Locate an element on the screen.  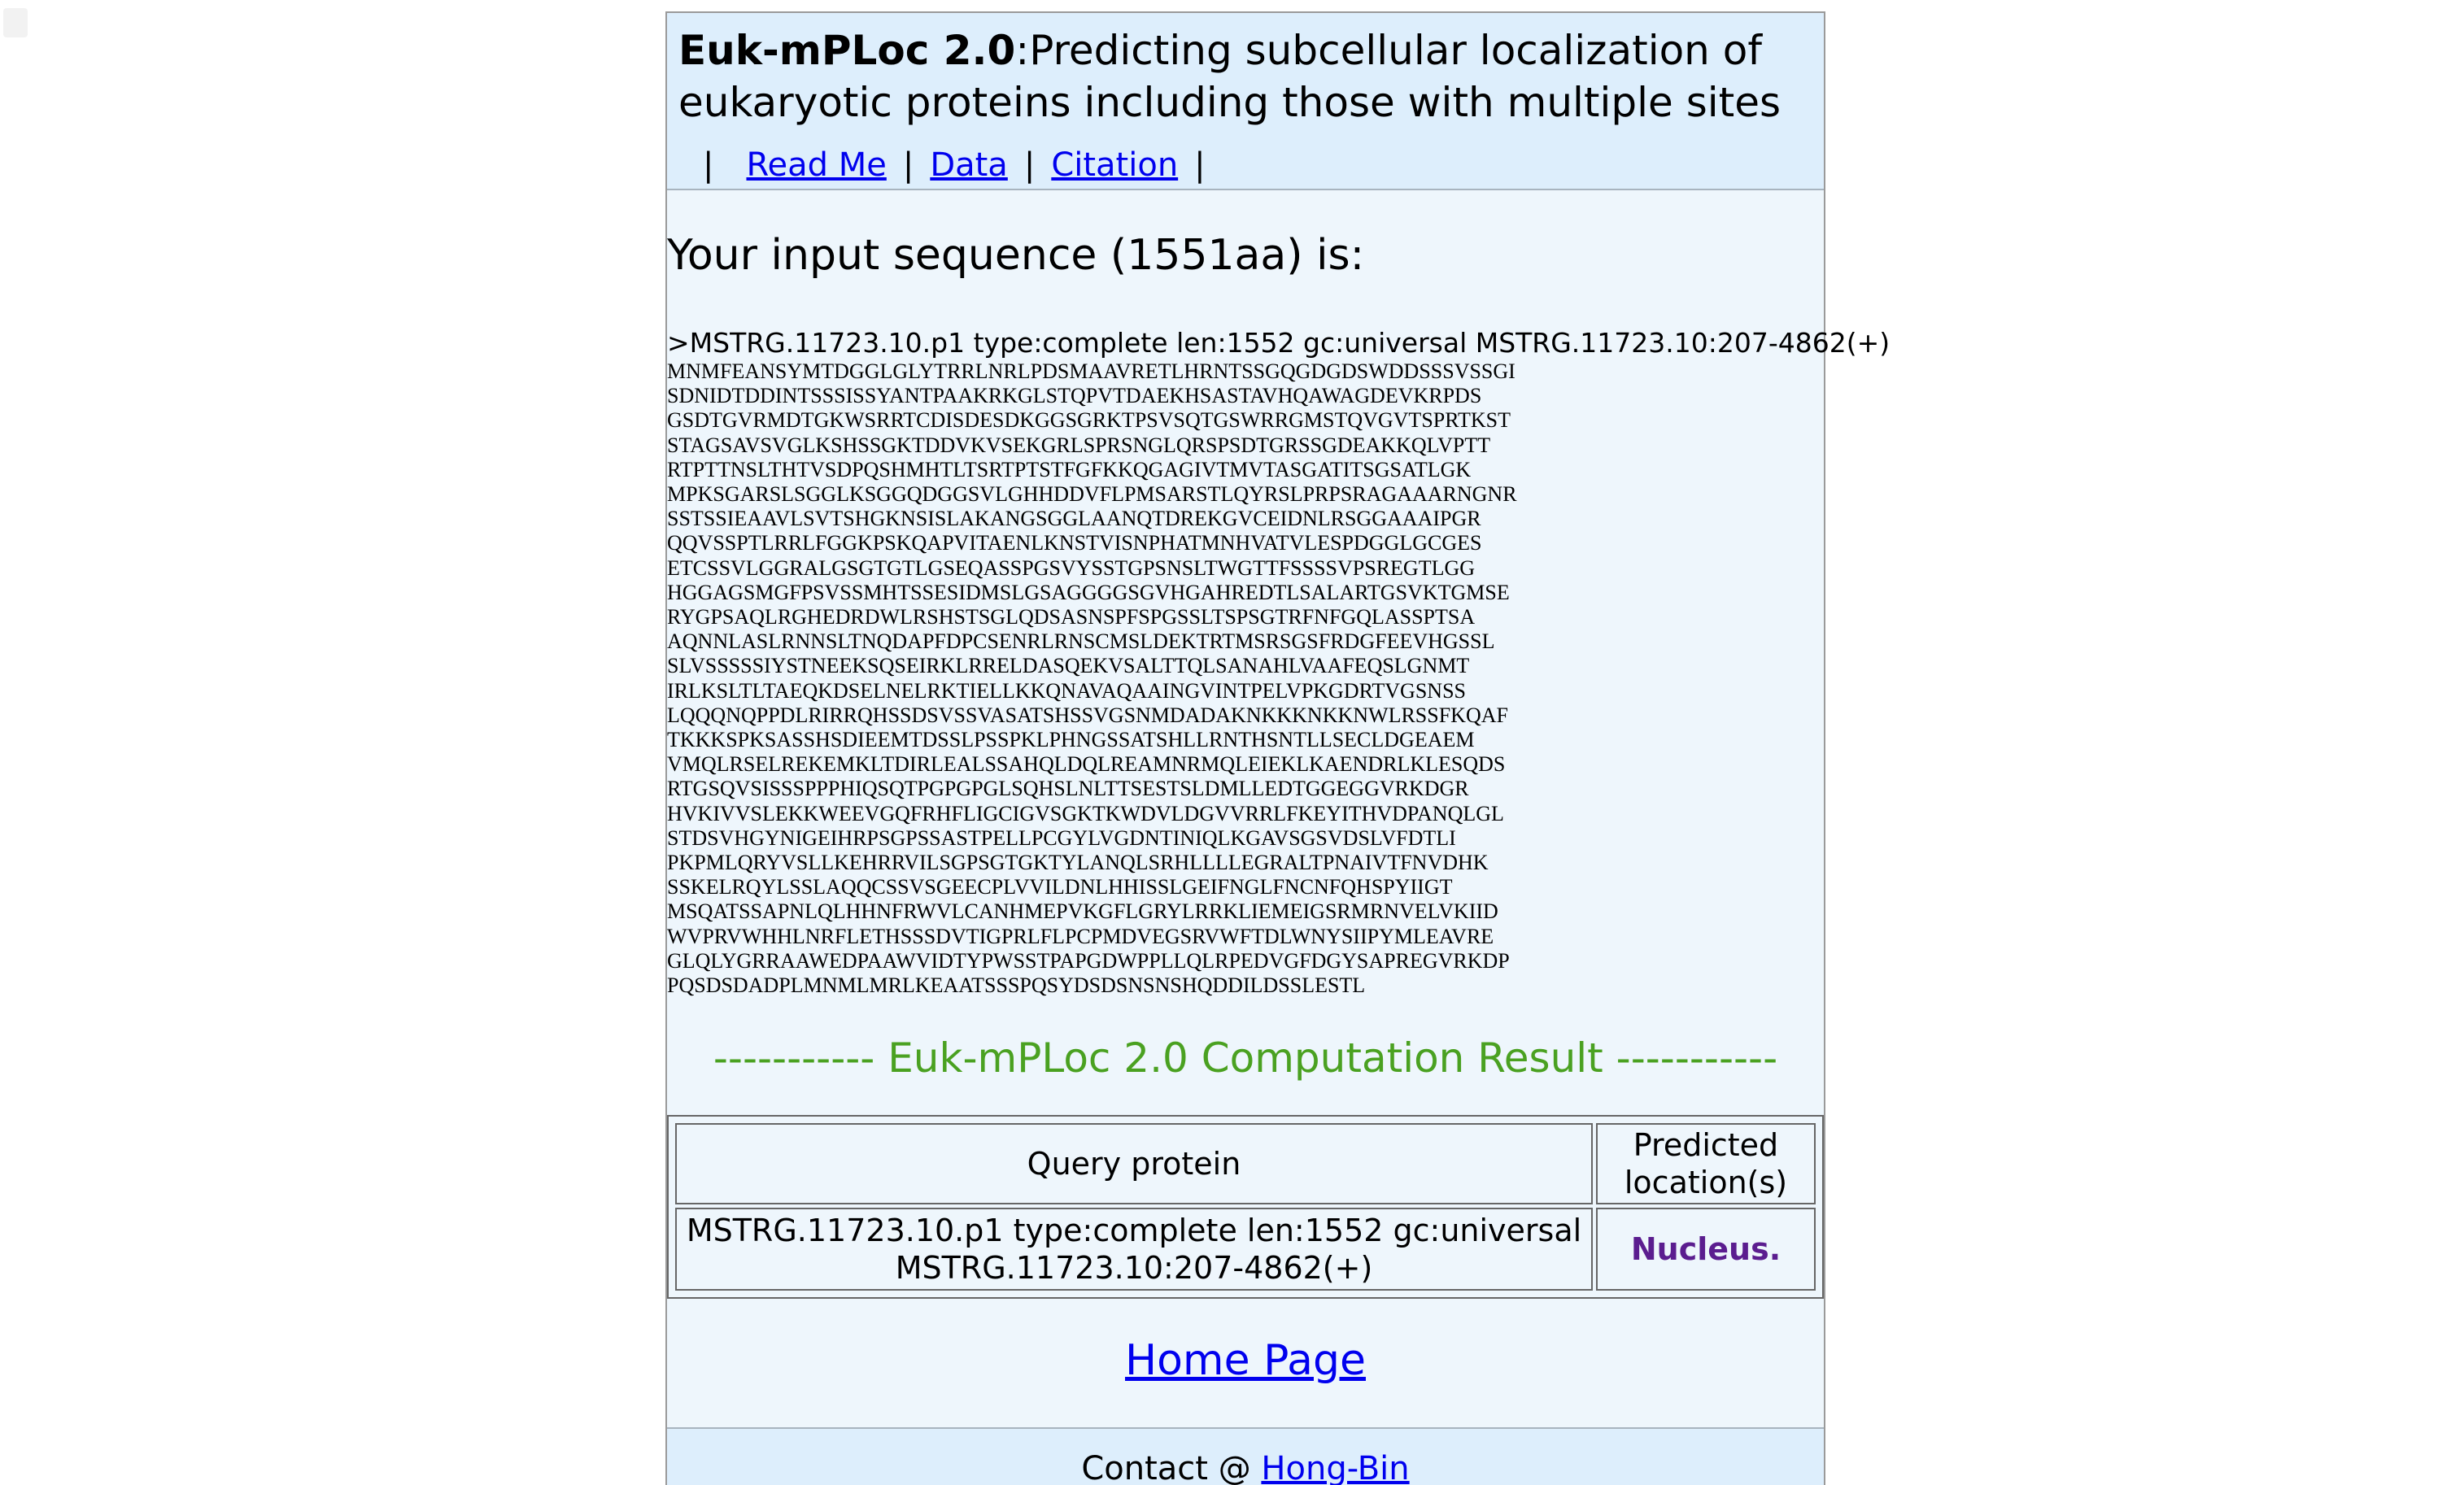
nav-bar: | Read Me | Data | Citation | is located at coordinates (1245, 165).